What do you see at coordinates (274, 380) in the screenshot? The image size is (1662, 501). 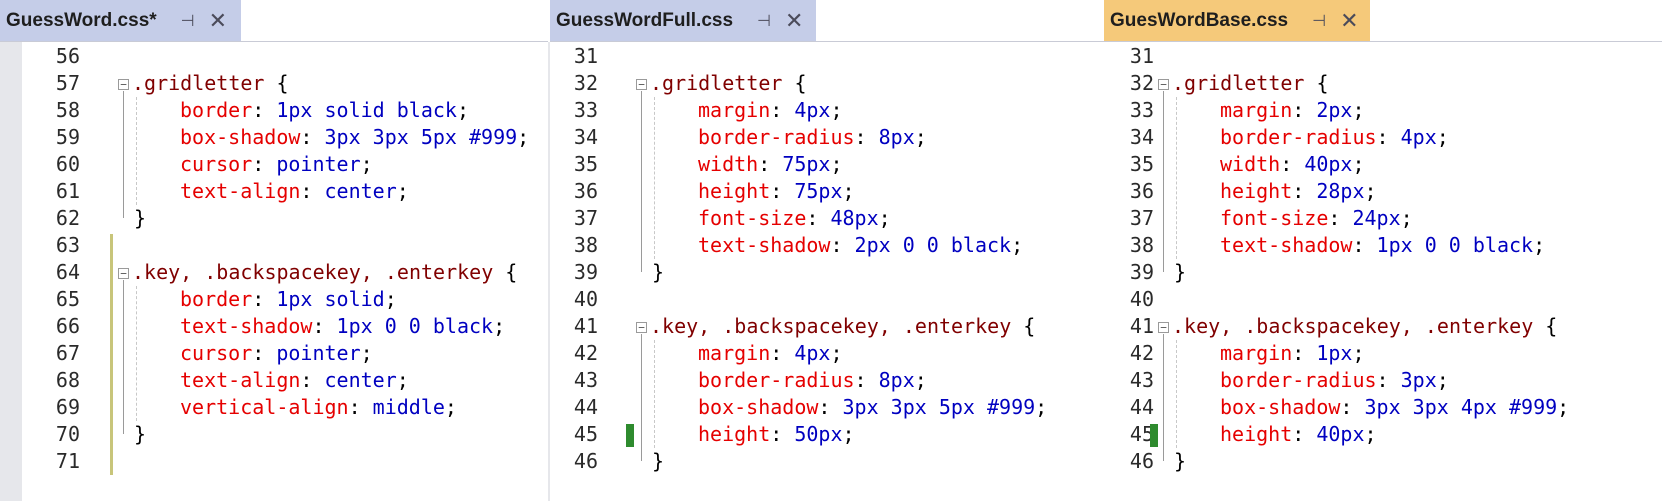 I see `code-line: 68 text-align: center;` at bounding box center [274, 380].